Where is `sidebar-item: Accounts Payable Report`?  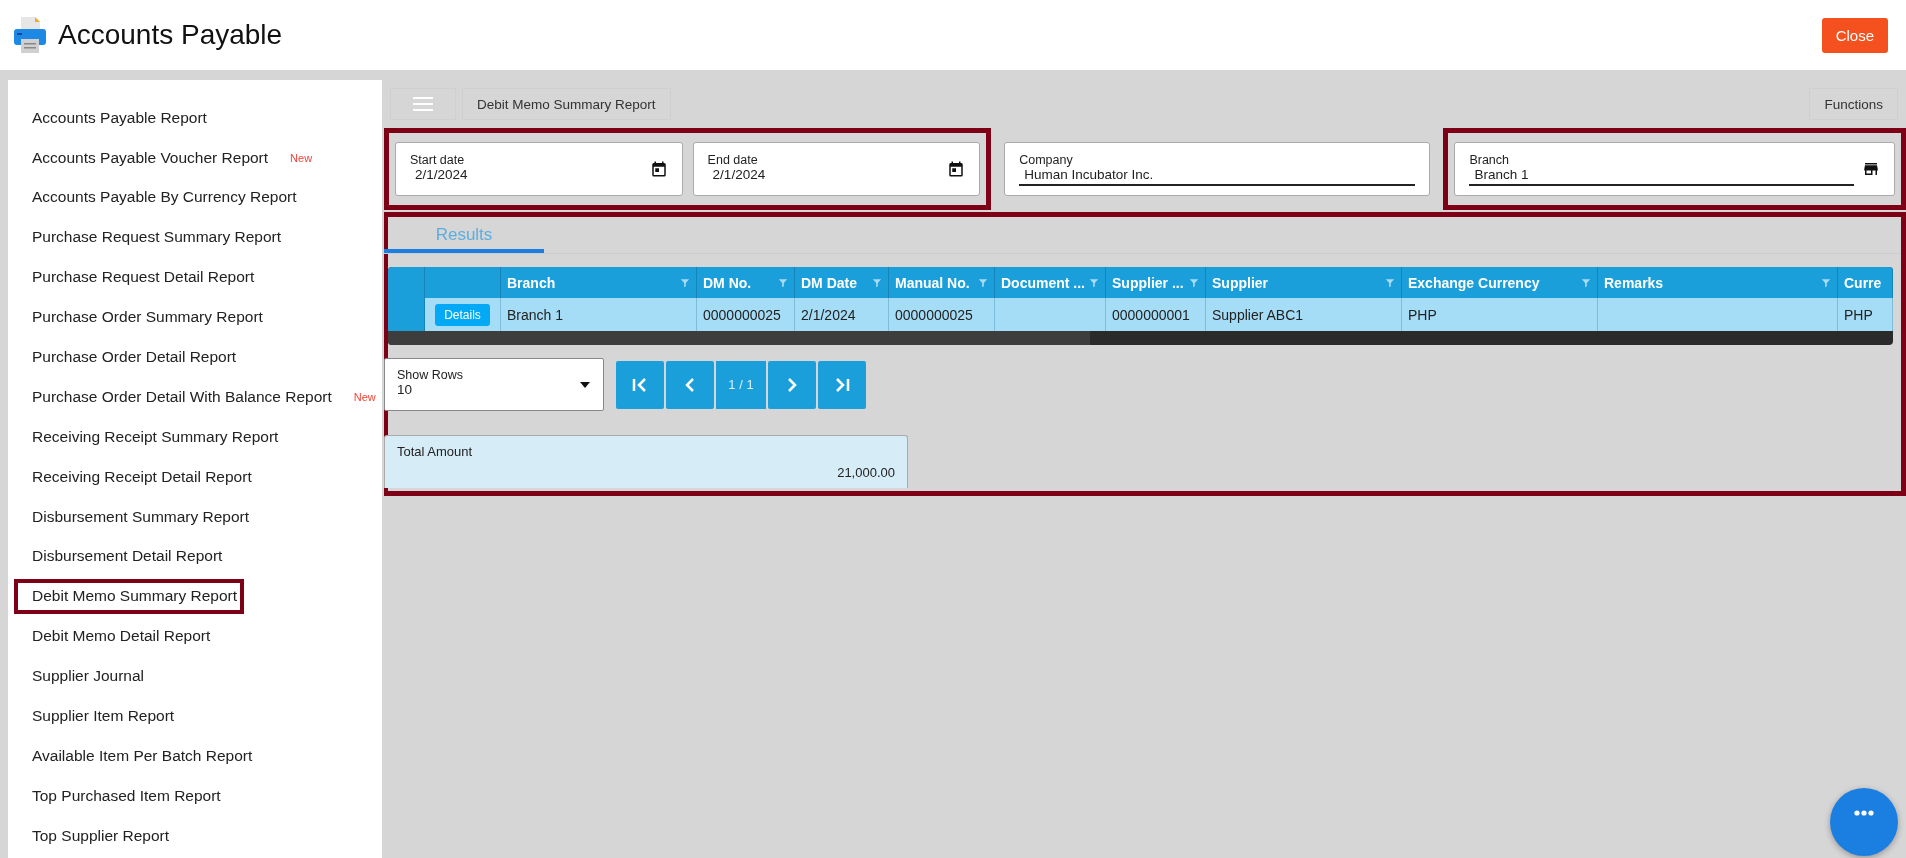
sidebar-item: Accounts Payable Report is located at coordinates (193, 118).